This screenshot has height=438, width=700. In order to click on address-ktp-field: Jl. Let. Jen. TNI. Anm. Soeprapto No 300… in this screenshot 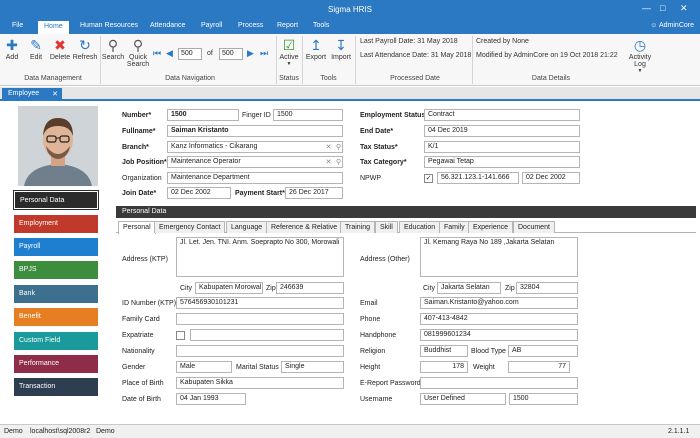, I will do `click(260, 257)`.